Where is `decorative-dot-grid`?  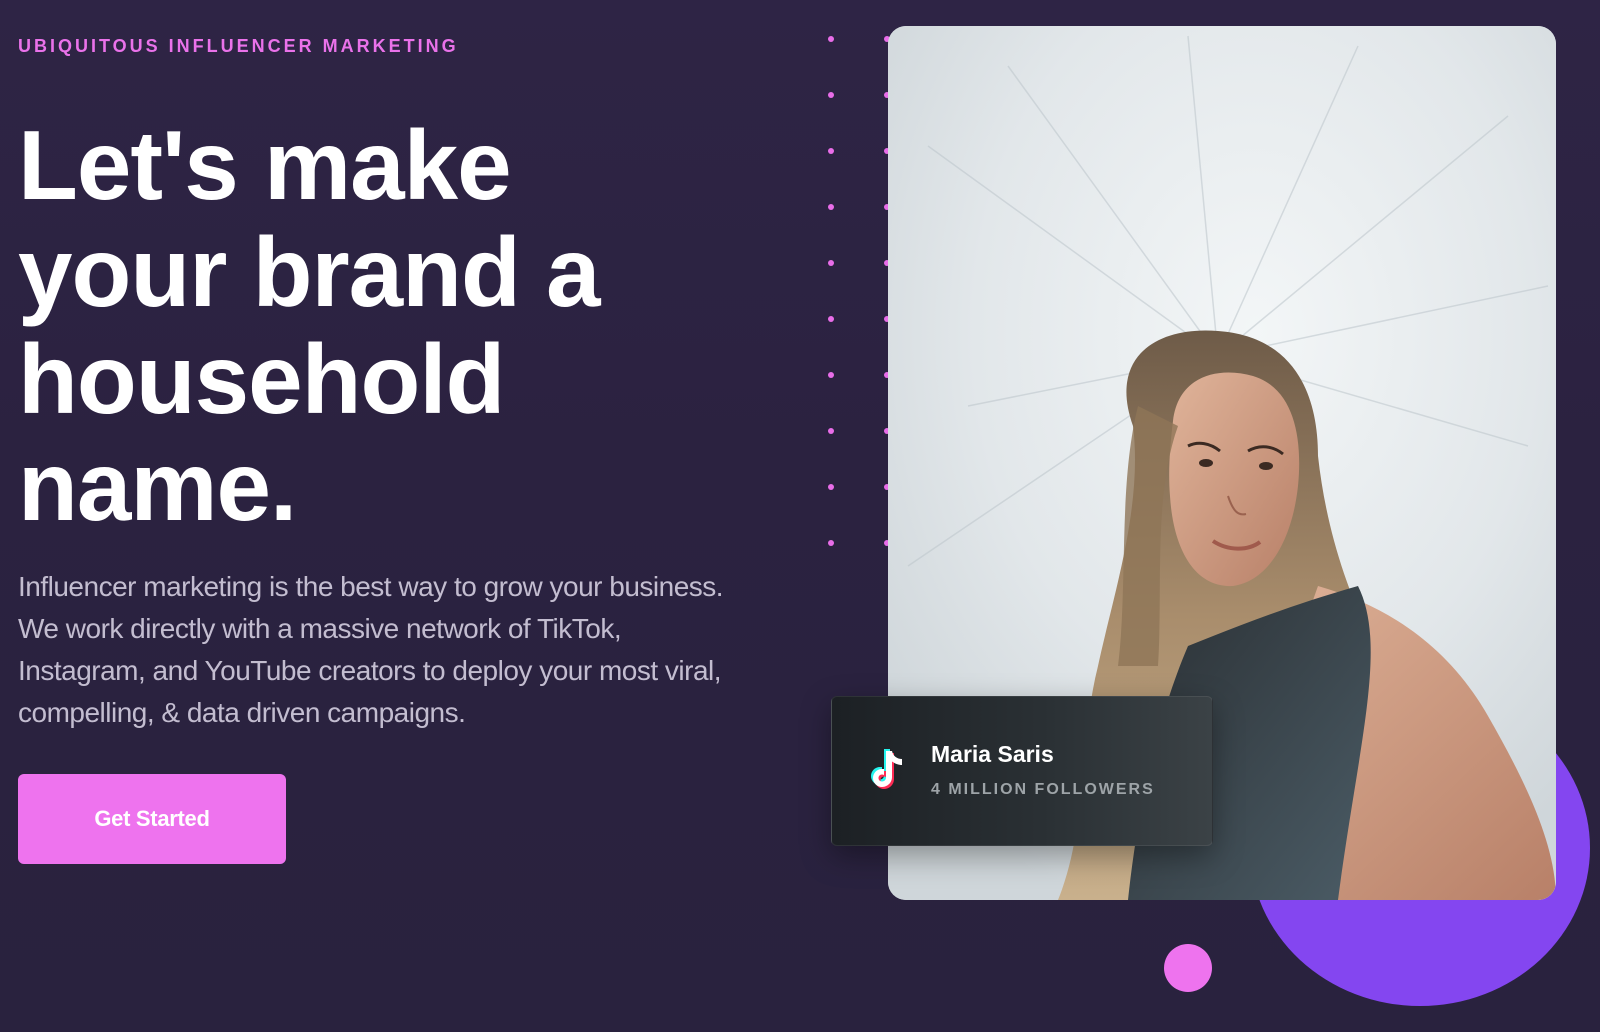 decorative-dot-grid is located at coordinates (860, 296).